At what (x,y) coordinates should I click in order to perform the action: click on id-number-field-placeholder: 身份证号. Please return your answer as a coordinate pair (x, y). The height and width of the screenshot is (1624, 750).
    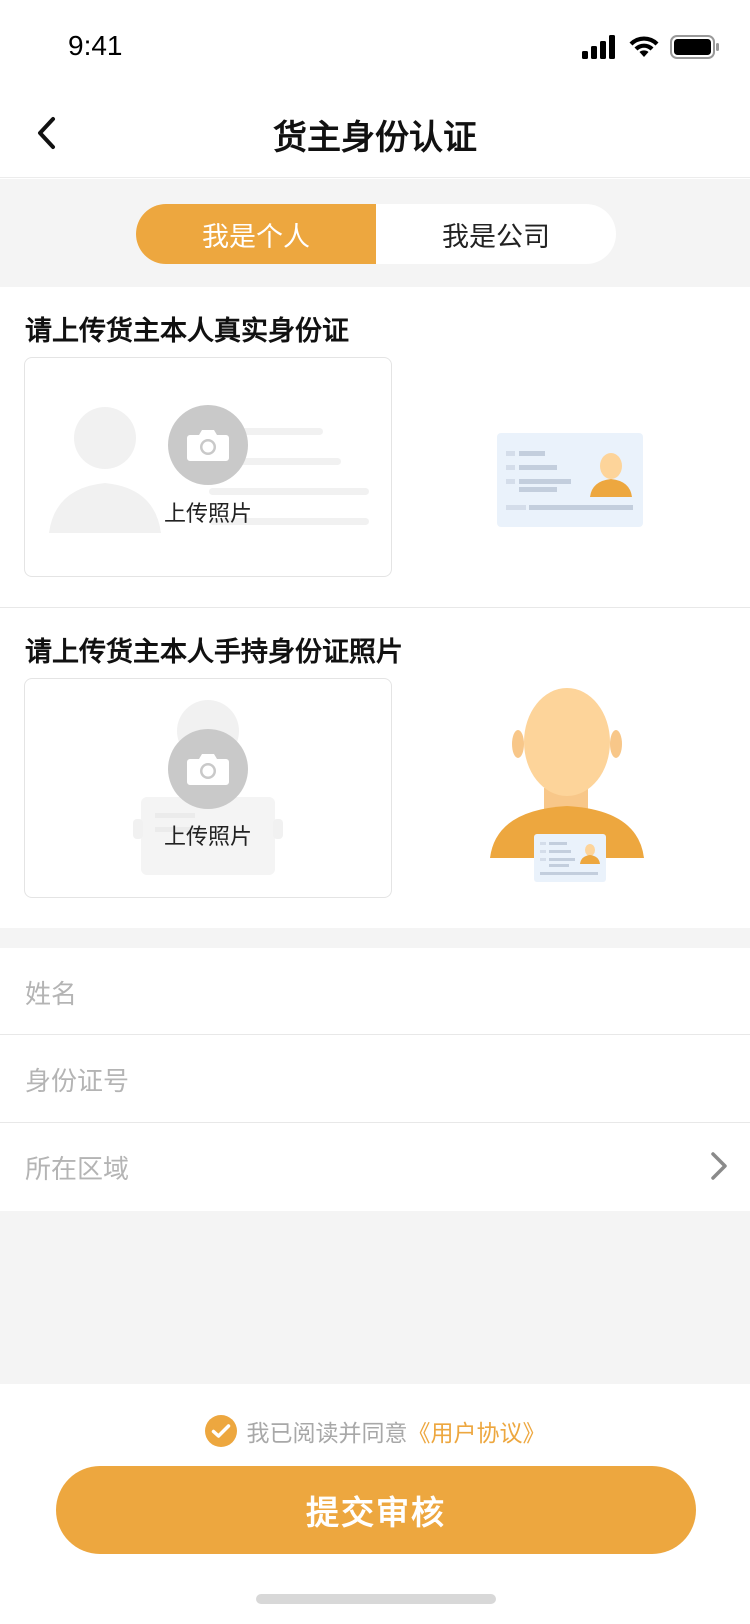
    Looking at the image, I should click on (77, 1082).